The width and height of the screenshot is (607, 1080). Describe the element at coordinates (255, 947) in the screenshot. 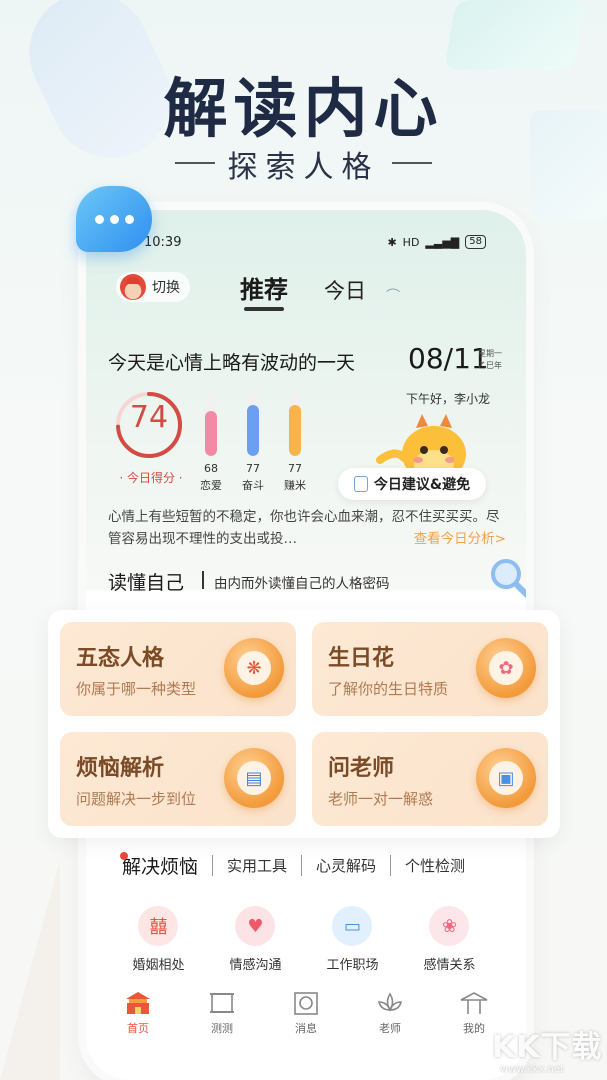

I see `quick-item-emotion: ♥ 情感沟通` at that location.